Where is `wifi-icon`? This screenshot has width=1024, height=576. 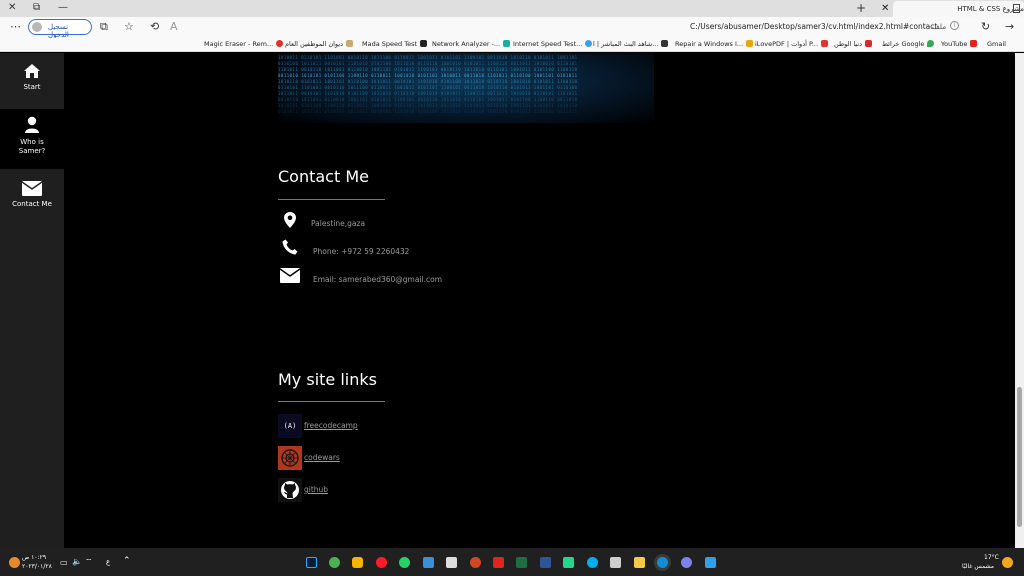
wifi-icon is located at coordinates (589, 43).